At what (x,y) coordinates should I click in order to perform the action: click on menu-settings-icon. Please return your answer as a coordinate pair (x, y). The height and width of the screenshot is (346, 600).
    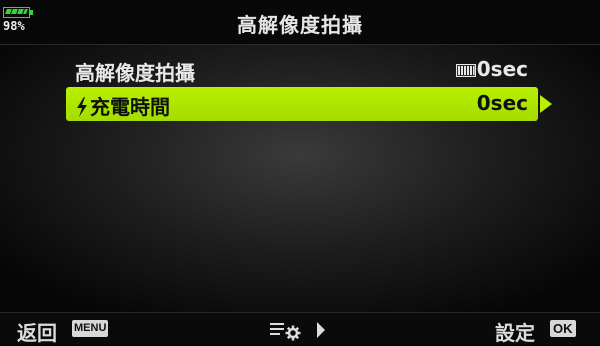
    Looking at the image, I should click on (298, 330).